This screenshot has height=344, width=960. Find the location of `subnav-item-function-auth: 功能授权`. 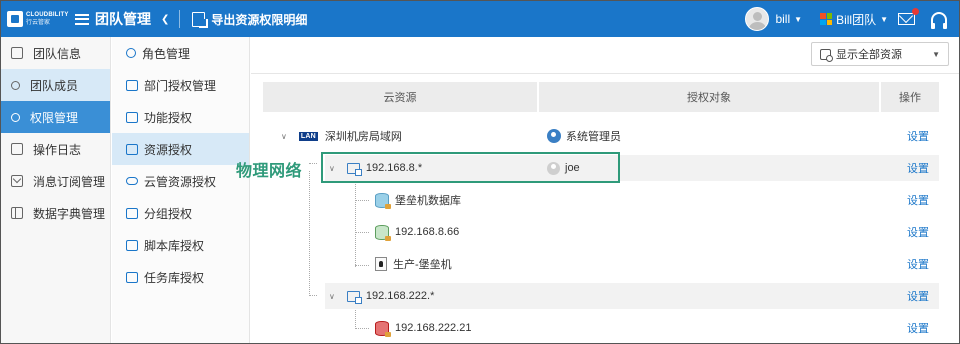

subnav-item-function-auth: 功能授权 is located at coordinates (180, 117).